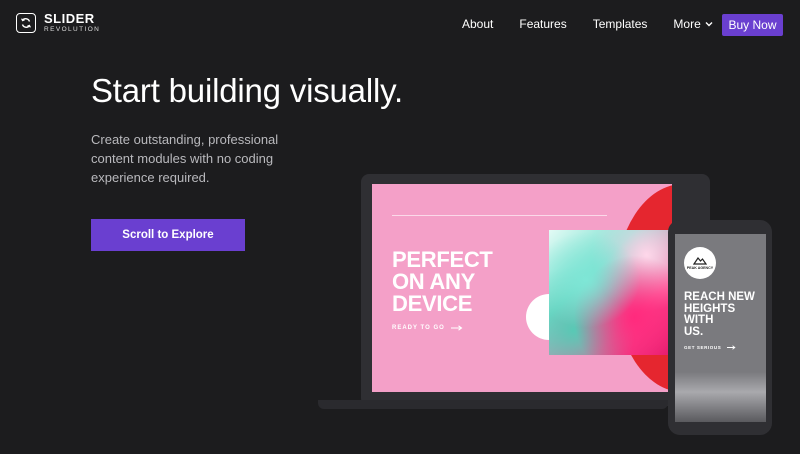  Describe the element at coordinates (418, 328) in the screenshot. I see `laptop-slide-cta-label: READY TO GO` at that location.